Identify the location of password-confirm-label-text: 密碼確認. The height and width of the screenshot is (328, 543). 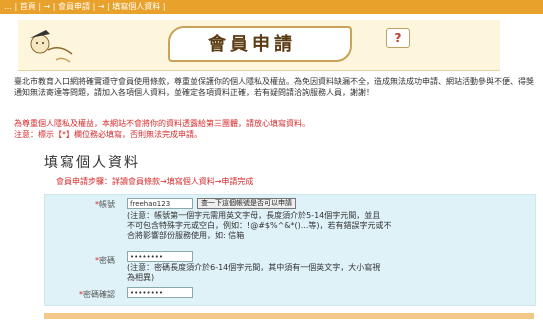
(99, 294).